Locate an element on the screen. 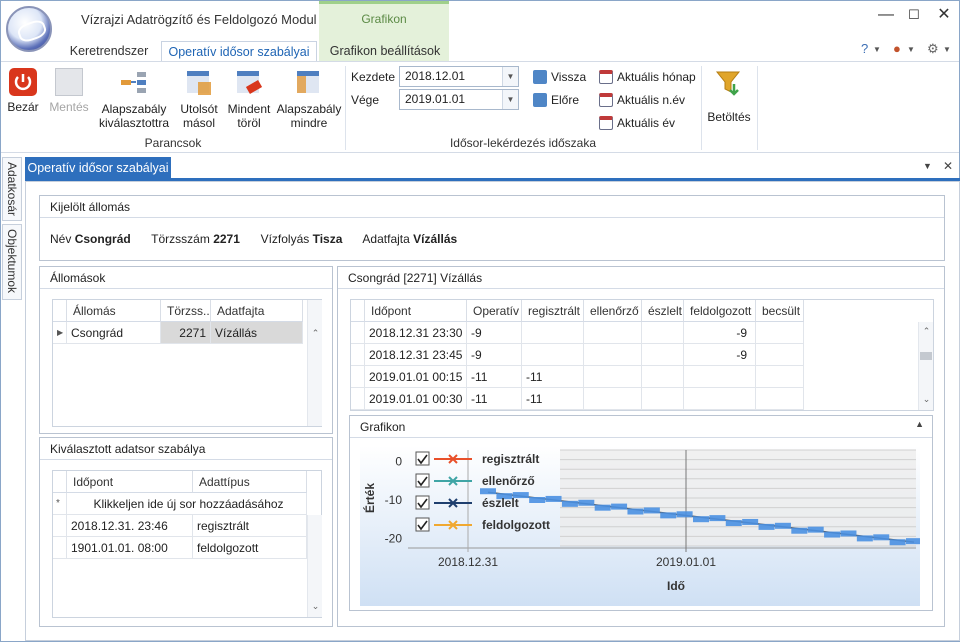  table-cell: 2018.12.31 23:30 is located at coordinates (416, 333).